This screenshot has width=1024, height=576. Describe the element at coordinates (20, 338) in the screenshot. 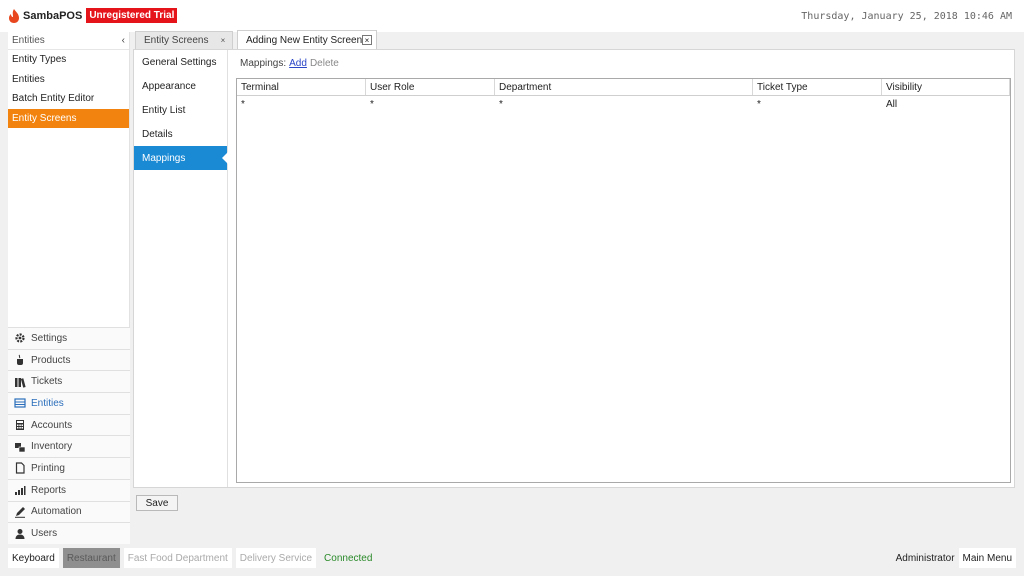

I see `gear-icon` at that location.